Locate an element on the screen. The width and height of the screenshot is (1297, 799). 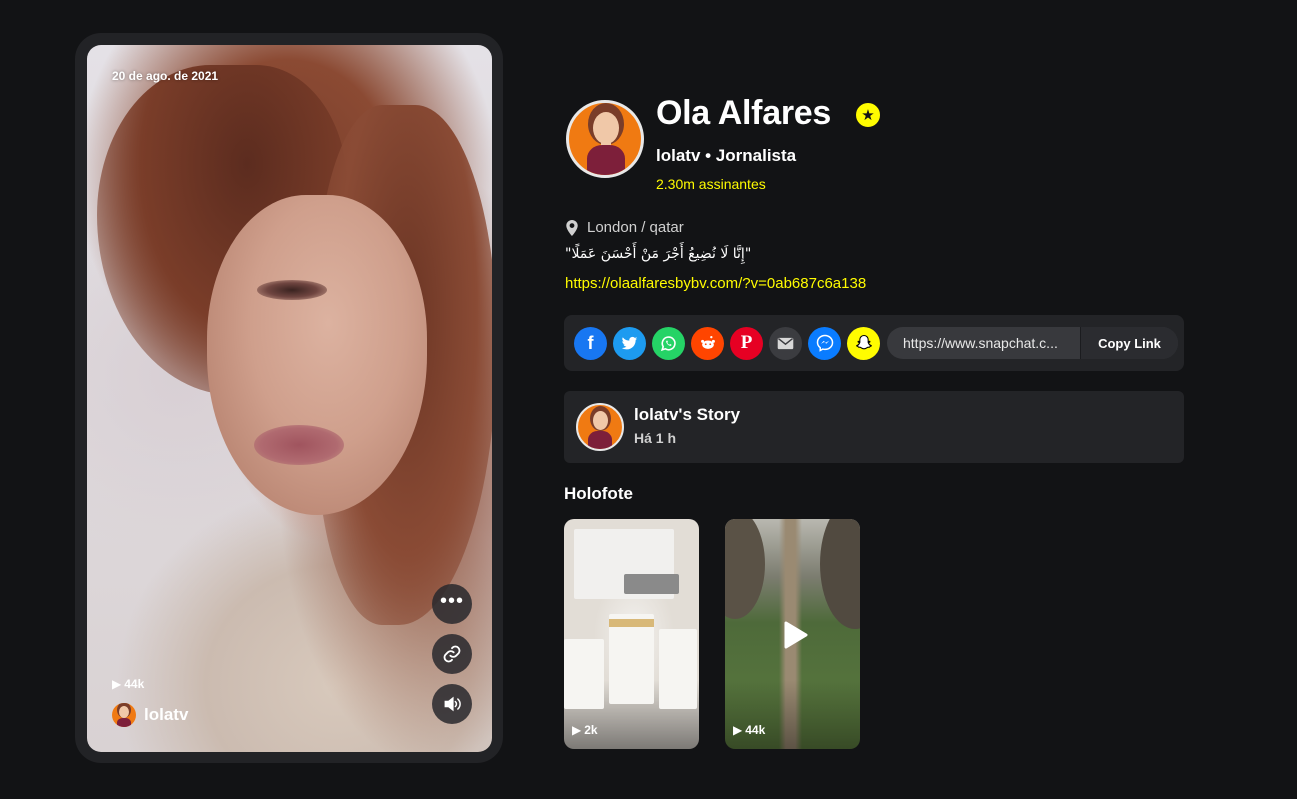
twitter-glyph is located at coordinates (629, 342).